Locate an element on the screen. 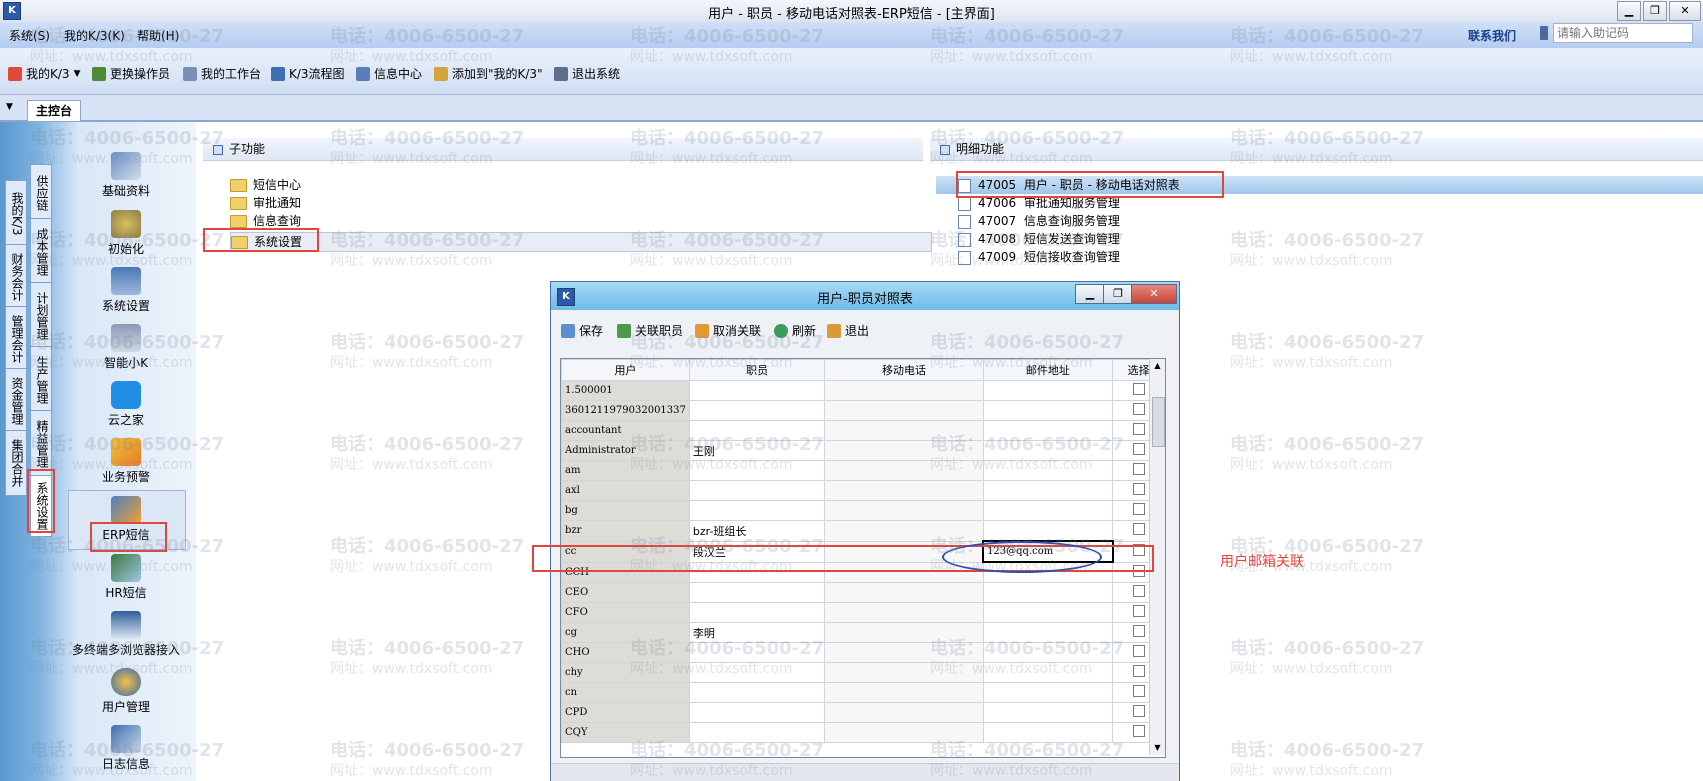 The height and width of the screenshot is (781, 1703). table-row: CPD is located at coordinates (863, 712).